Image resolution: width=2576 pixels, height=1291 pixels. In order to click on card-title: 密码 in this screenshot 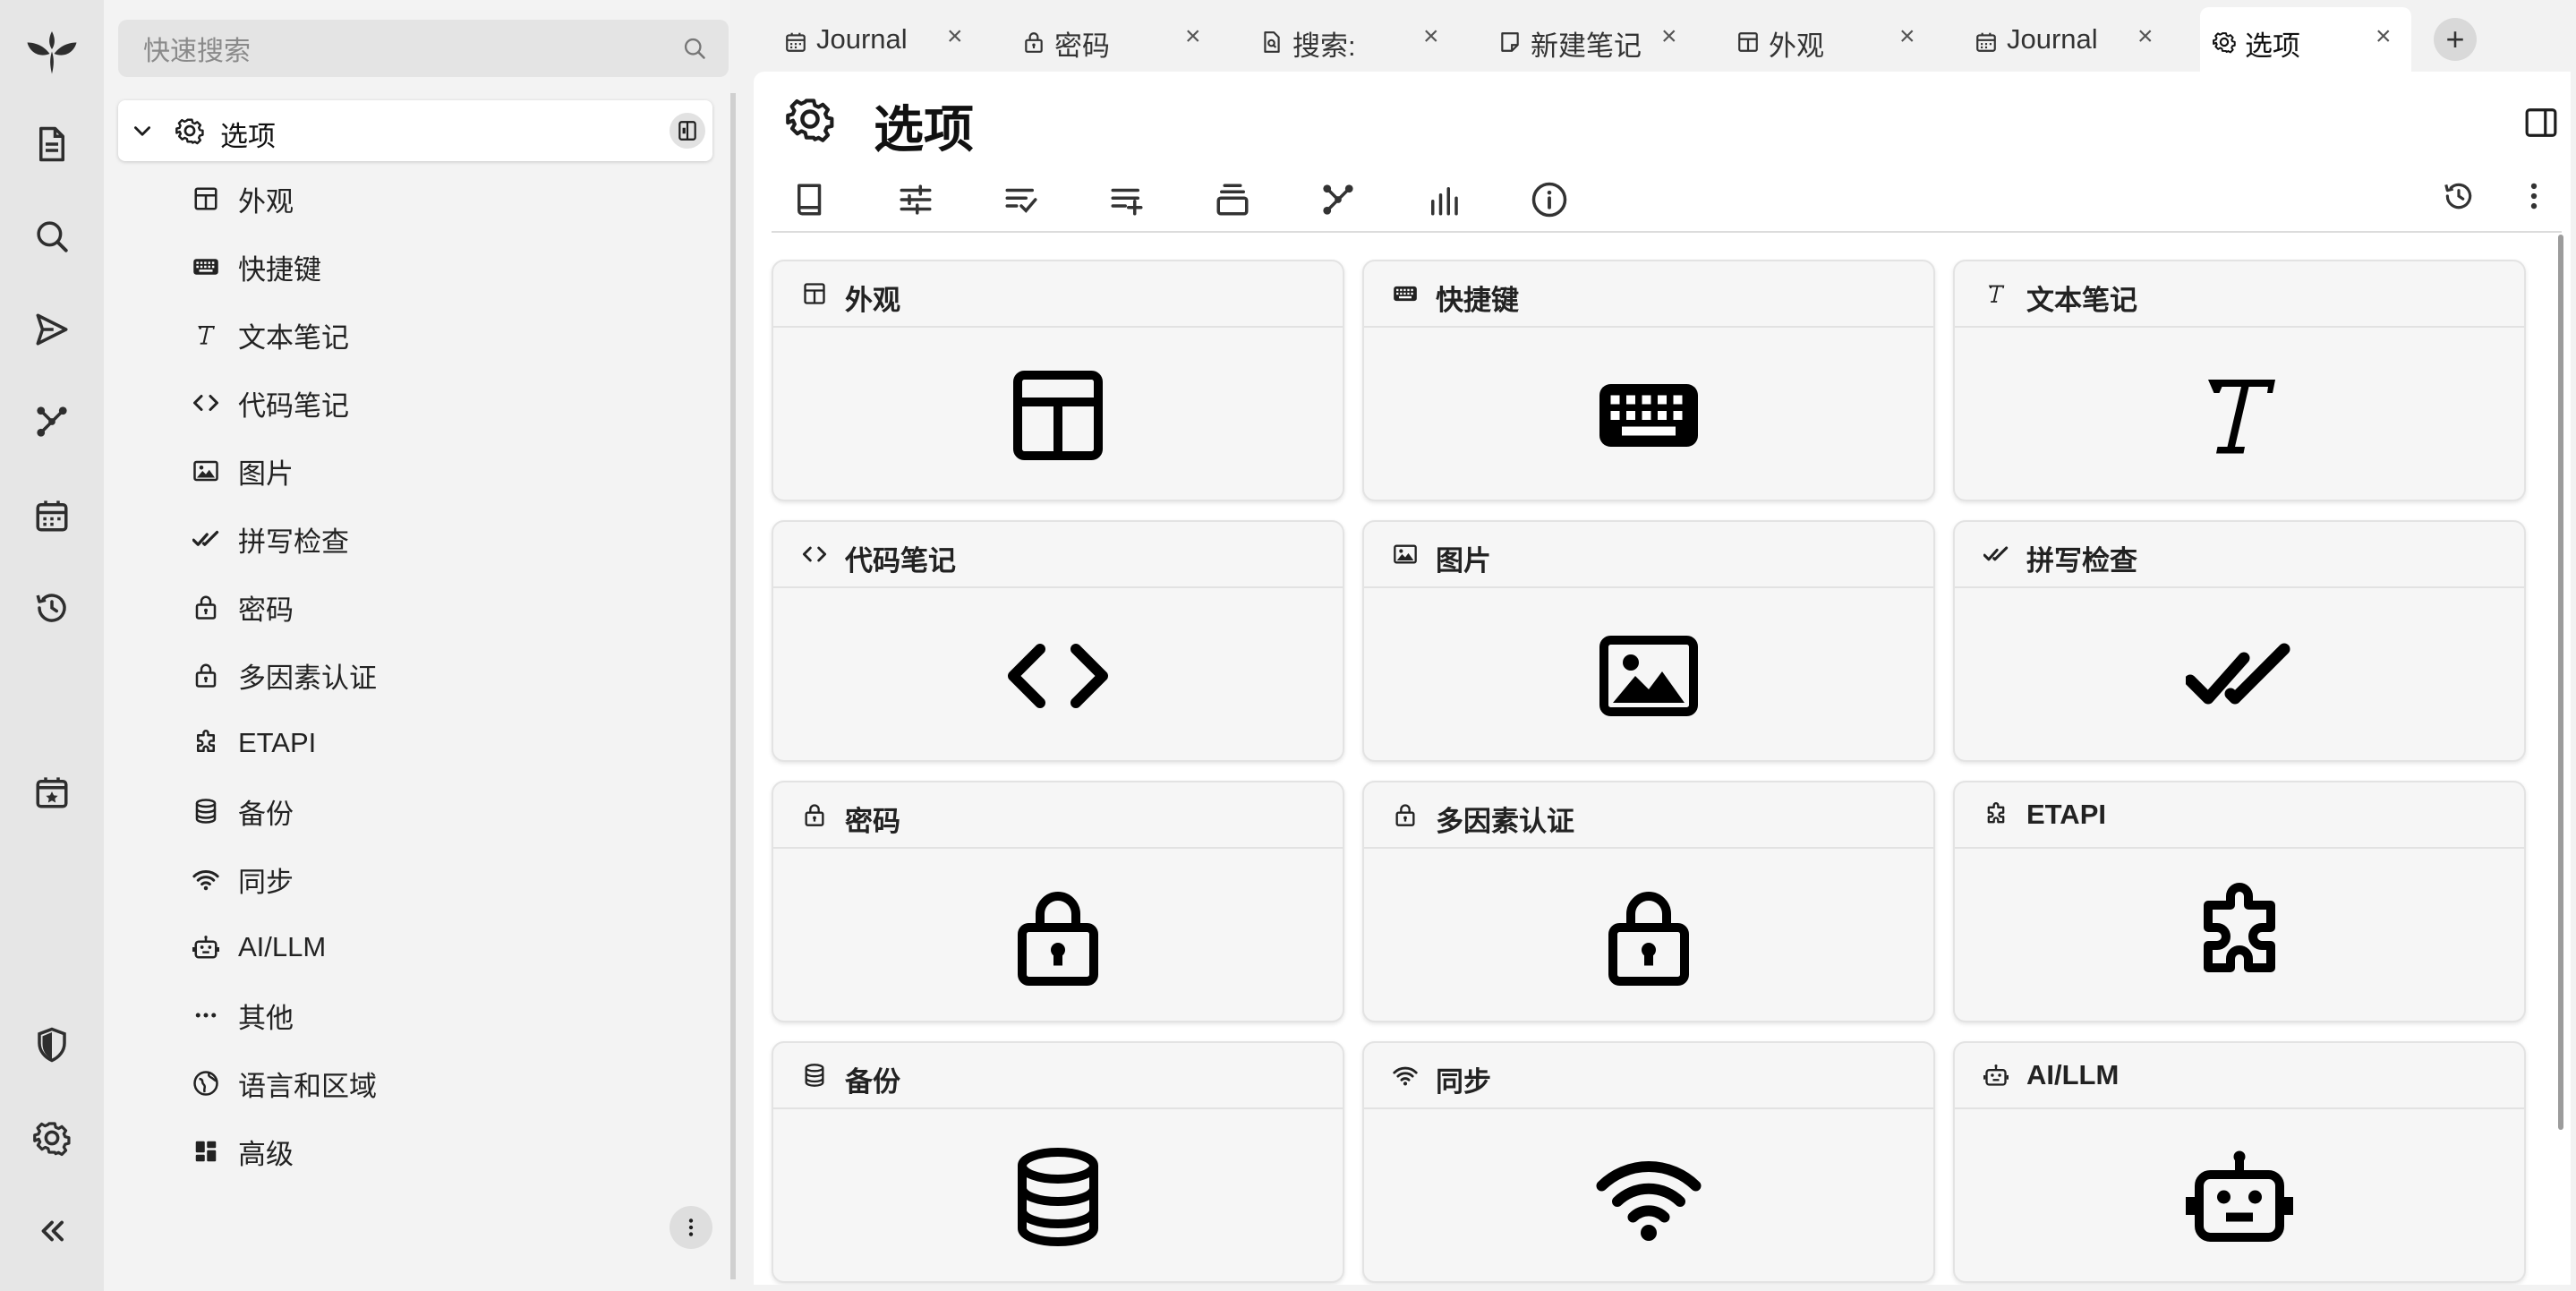, I will do `click(872, 822)`.